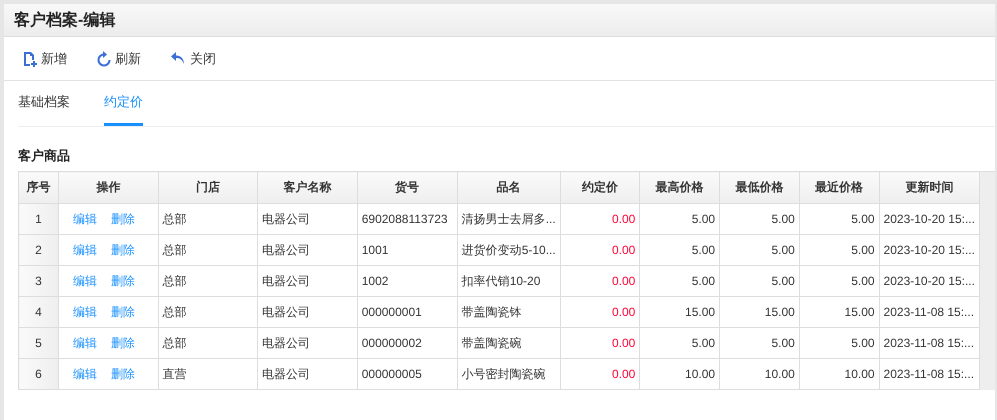 The image size is (997, 420). I want to click on column-header: 操作, so click(108, 188).